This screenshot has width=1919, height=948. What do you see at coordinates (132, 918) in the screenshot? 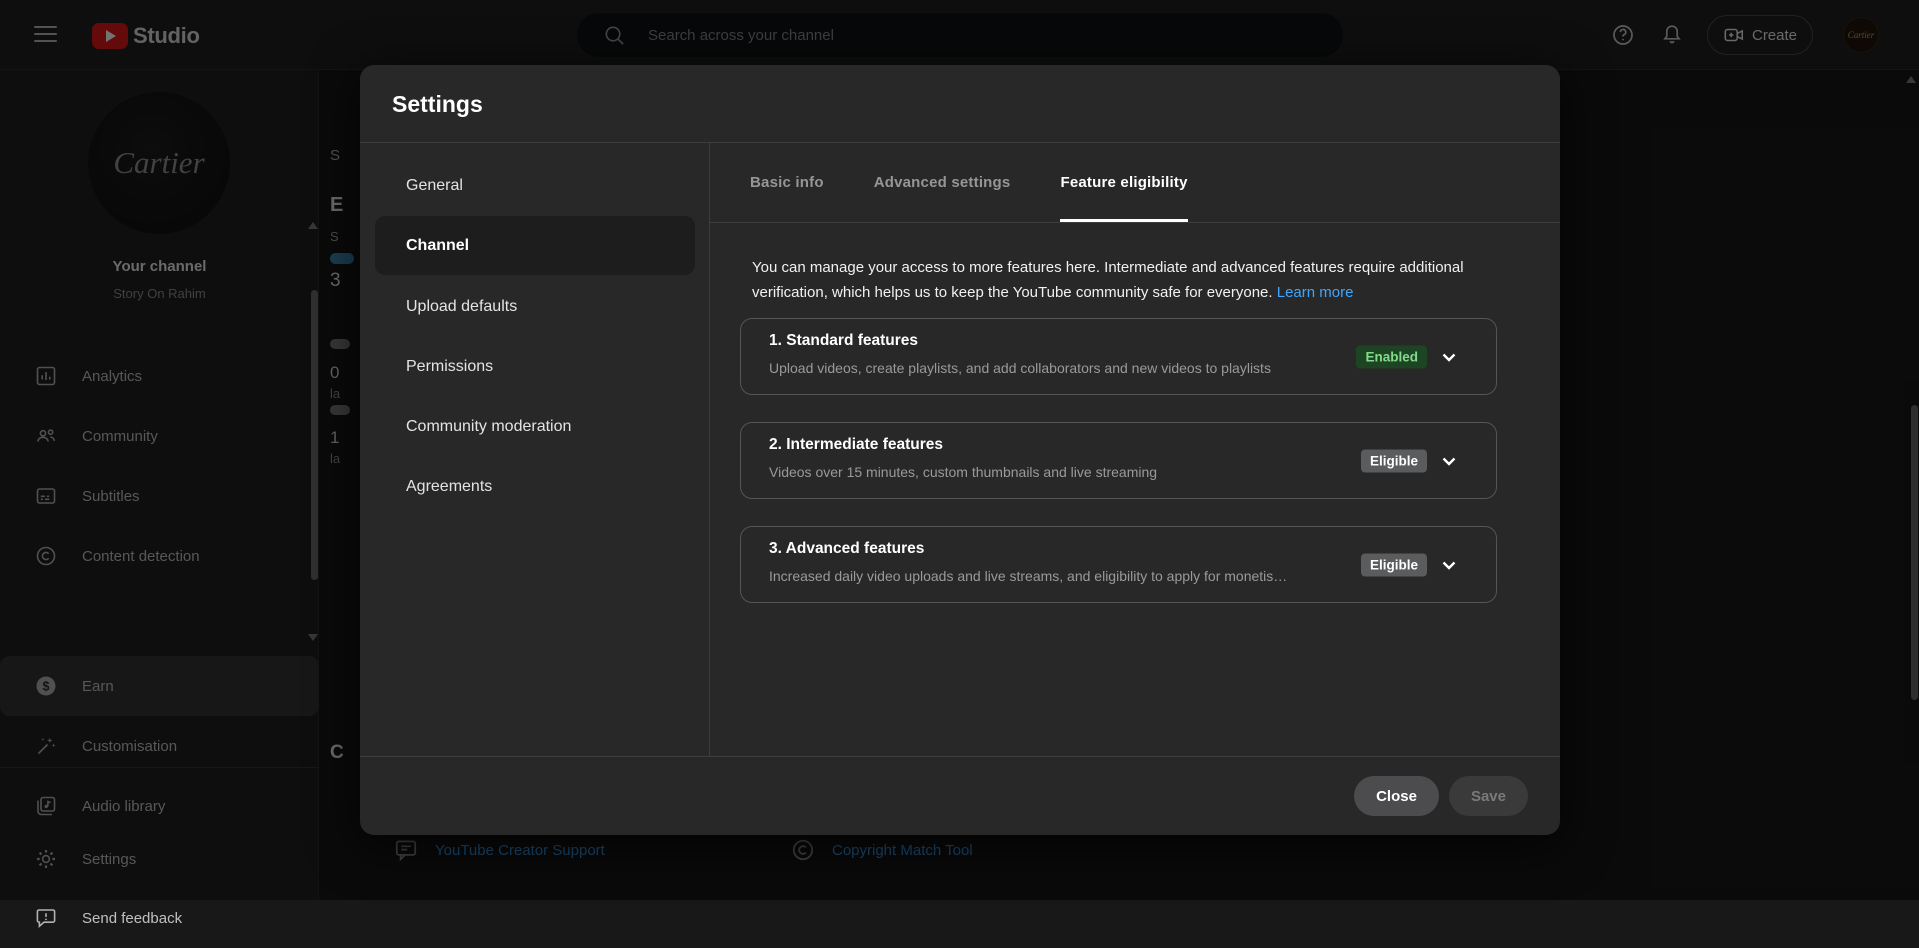
I see `sidebar-item-label: Send feedback` at bounding box center [132, 918].